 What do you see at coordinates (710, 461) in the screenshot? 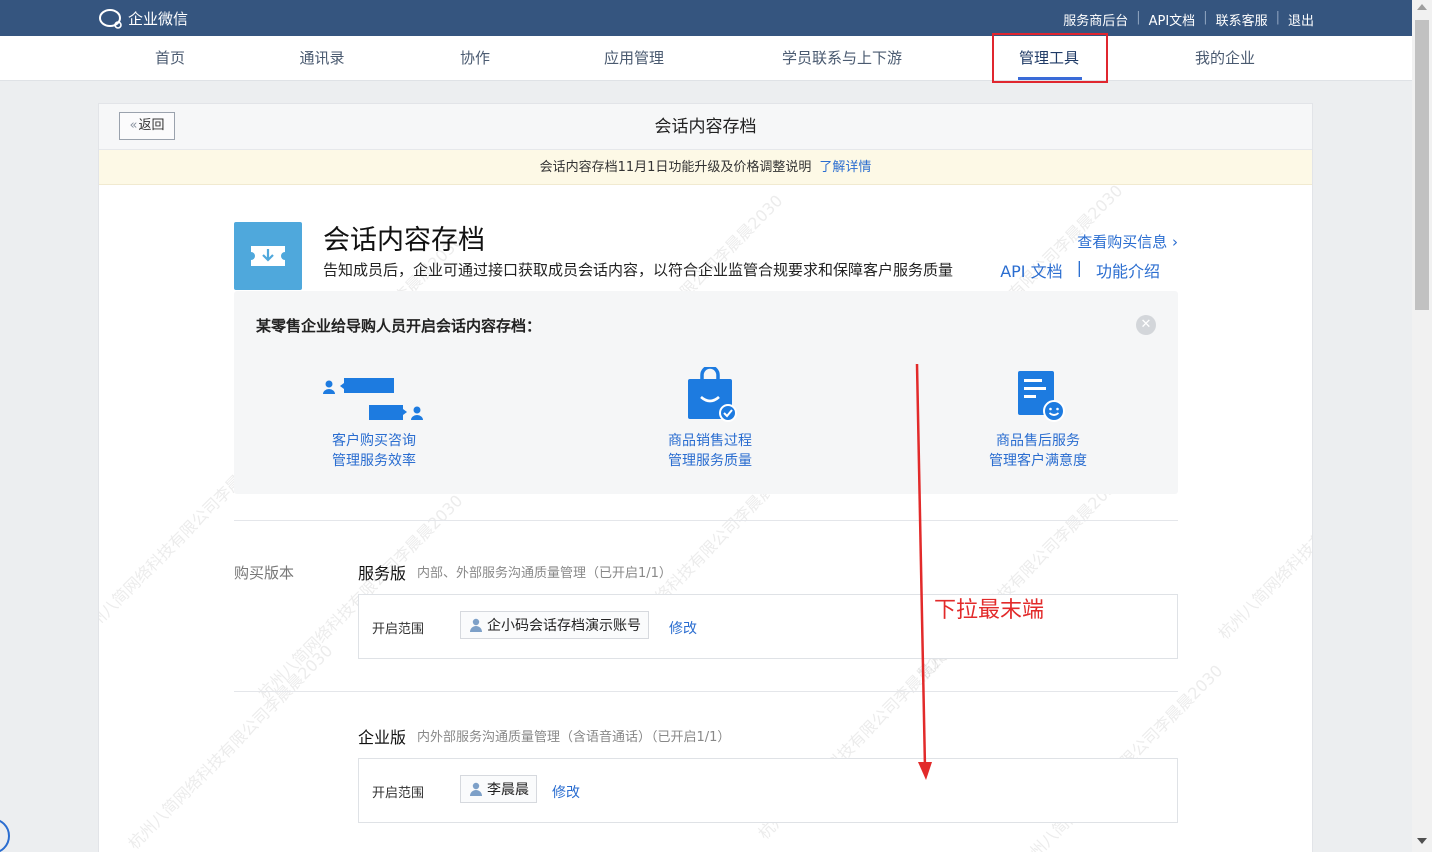
I see `feature-line2: 管理服务质量` at bounding box center [710, 461].